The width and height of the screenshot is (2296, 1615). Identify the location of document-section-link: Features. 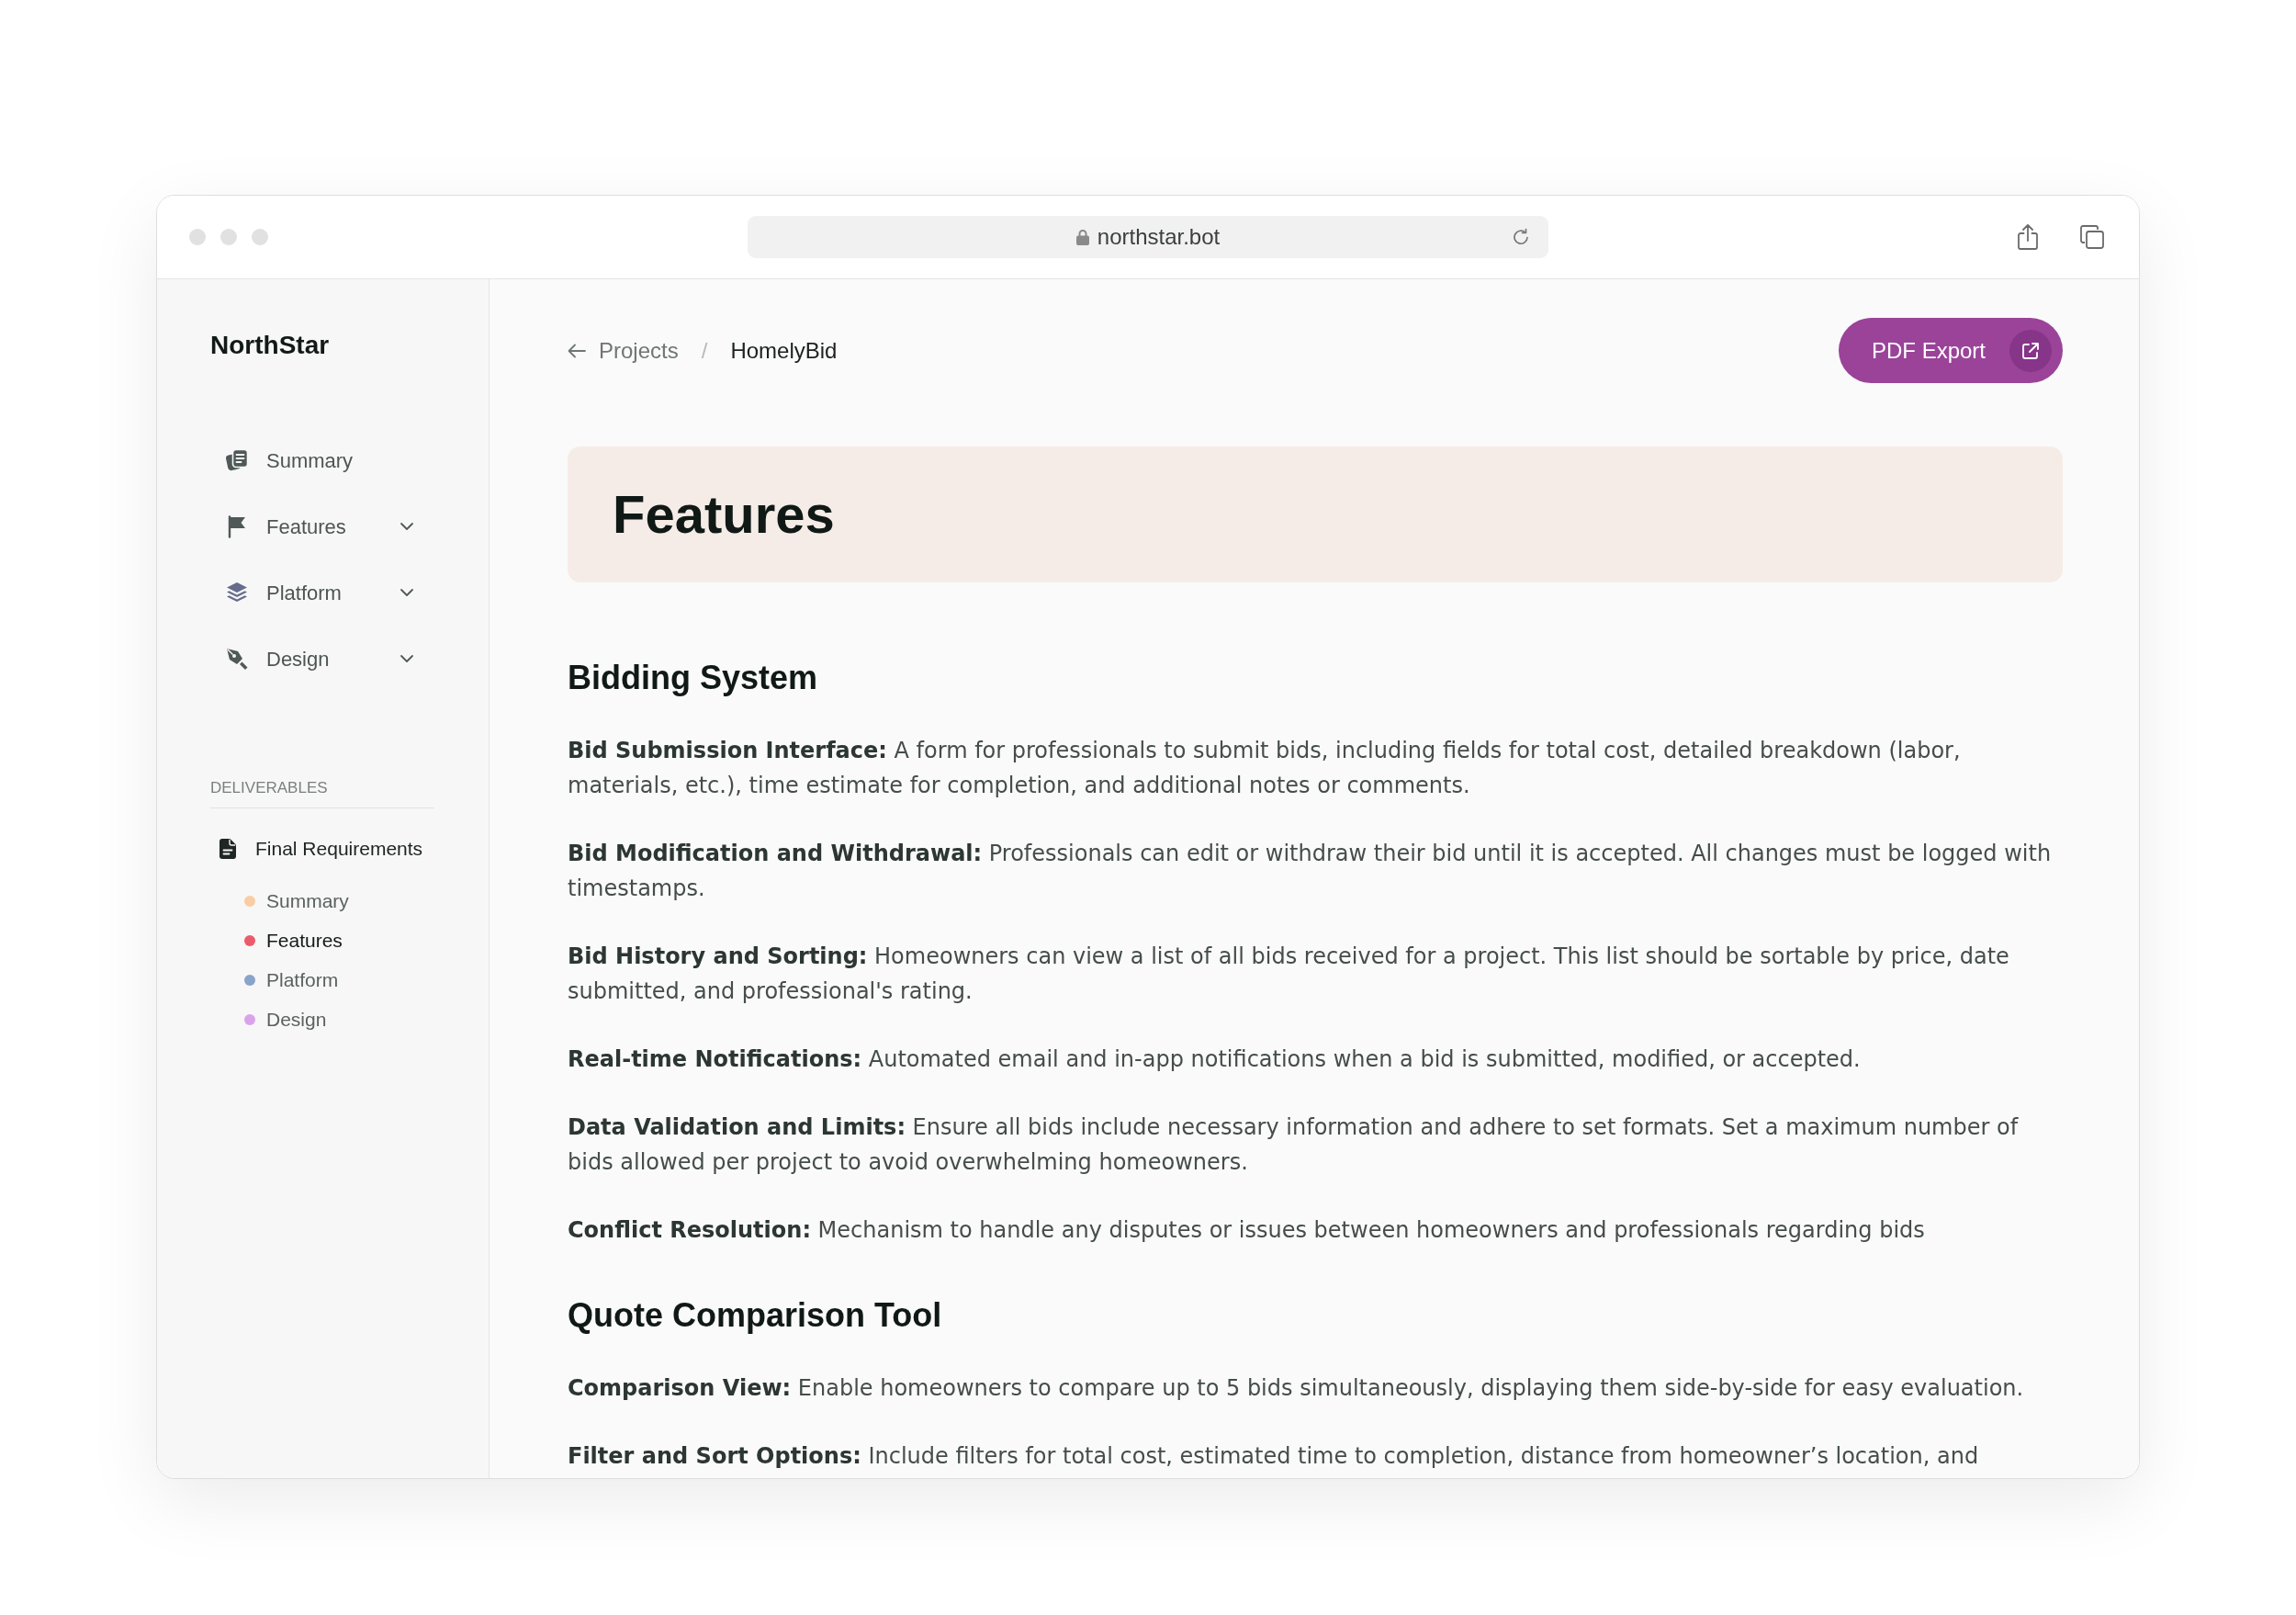
(349, 940).